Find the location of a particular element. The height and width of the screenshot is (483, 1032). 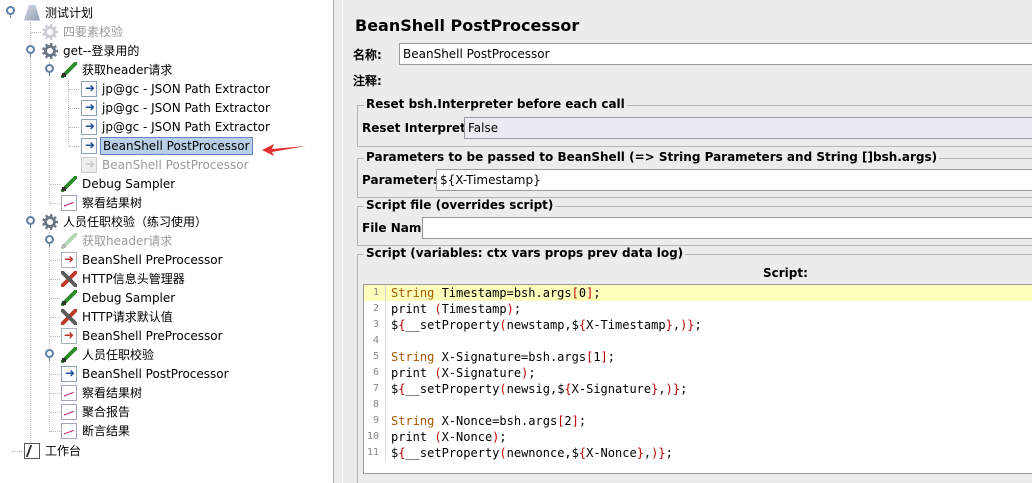

tree-node-debug-sampler-1: Debug Sampler is located at coordinates (119, 183).